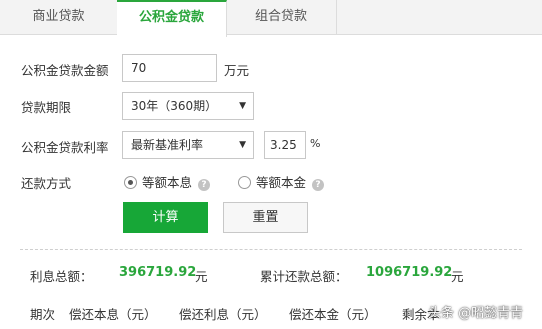 This screenshot has width=542, height=329. What do you see at coordinates (59, 17) in the screenshot?
I see `tab-commercial-loan: 商业贷款` at bounding box center [59, 17].